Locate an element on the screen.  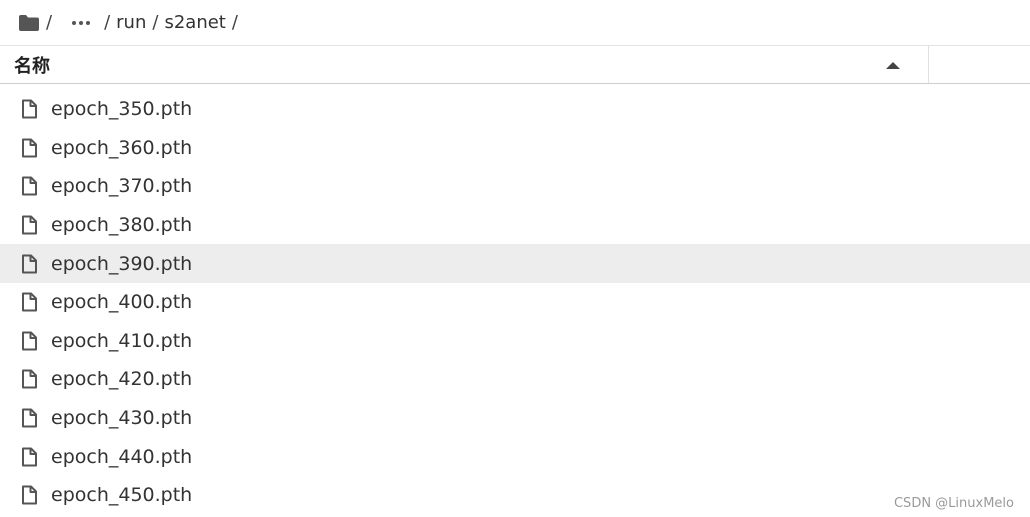
list-item: epoch_420.pth is located at coordinates (515, 379).